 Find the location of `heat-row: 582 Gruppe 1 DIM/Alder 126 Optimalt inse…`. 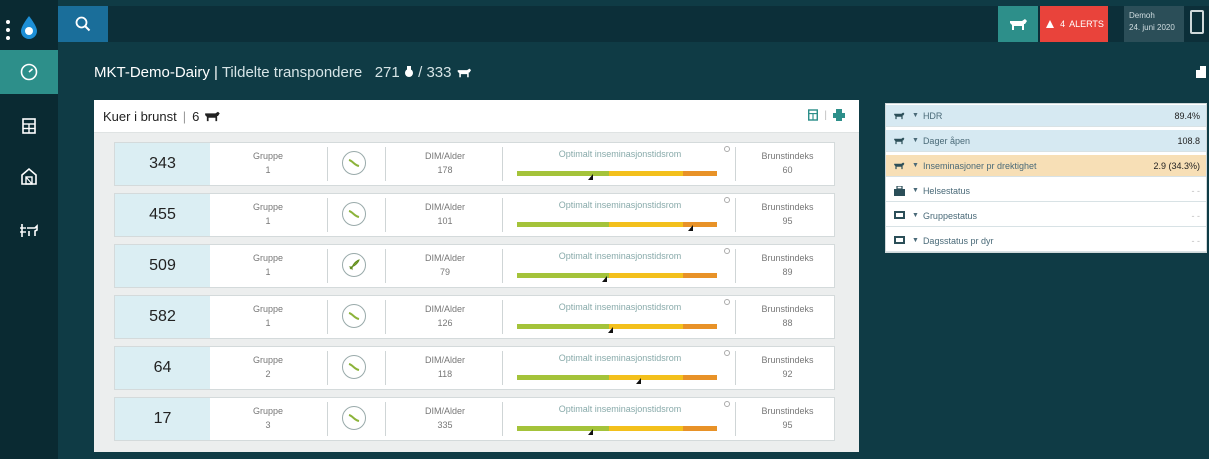

heat-row: 582 Gruppe 1 DIM/Alder 126 Optimalt inse… is located at coordinates (474, 317).